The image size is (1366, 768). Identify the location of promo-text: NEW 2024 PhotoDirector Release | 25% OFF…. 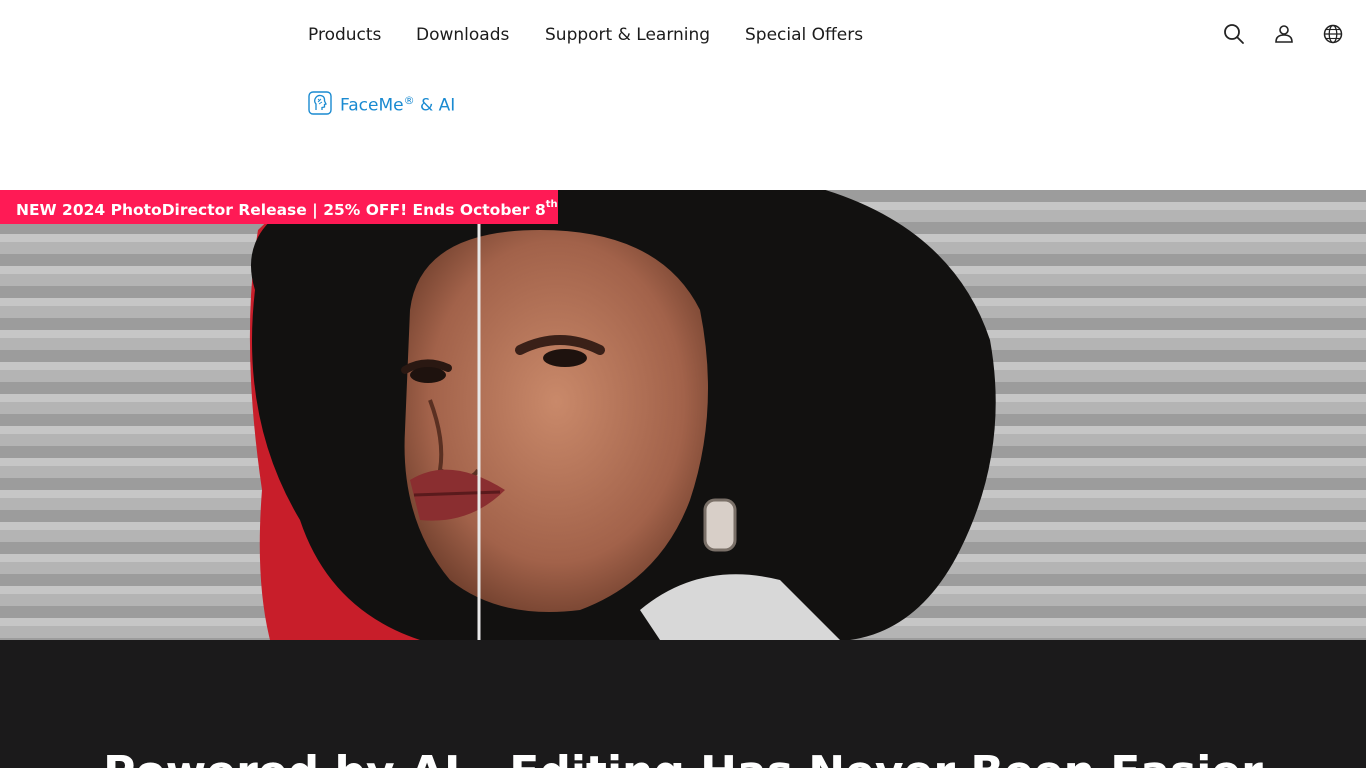
(281, 210).